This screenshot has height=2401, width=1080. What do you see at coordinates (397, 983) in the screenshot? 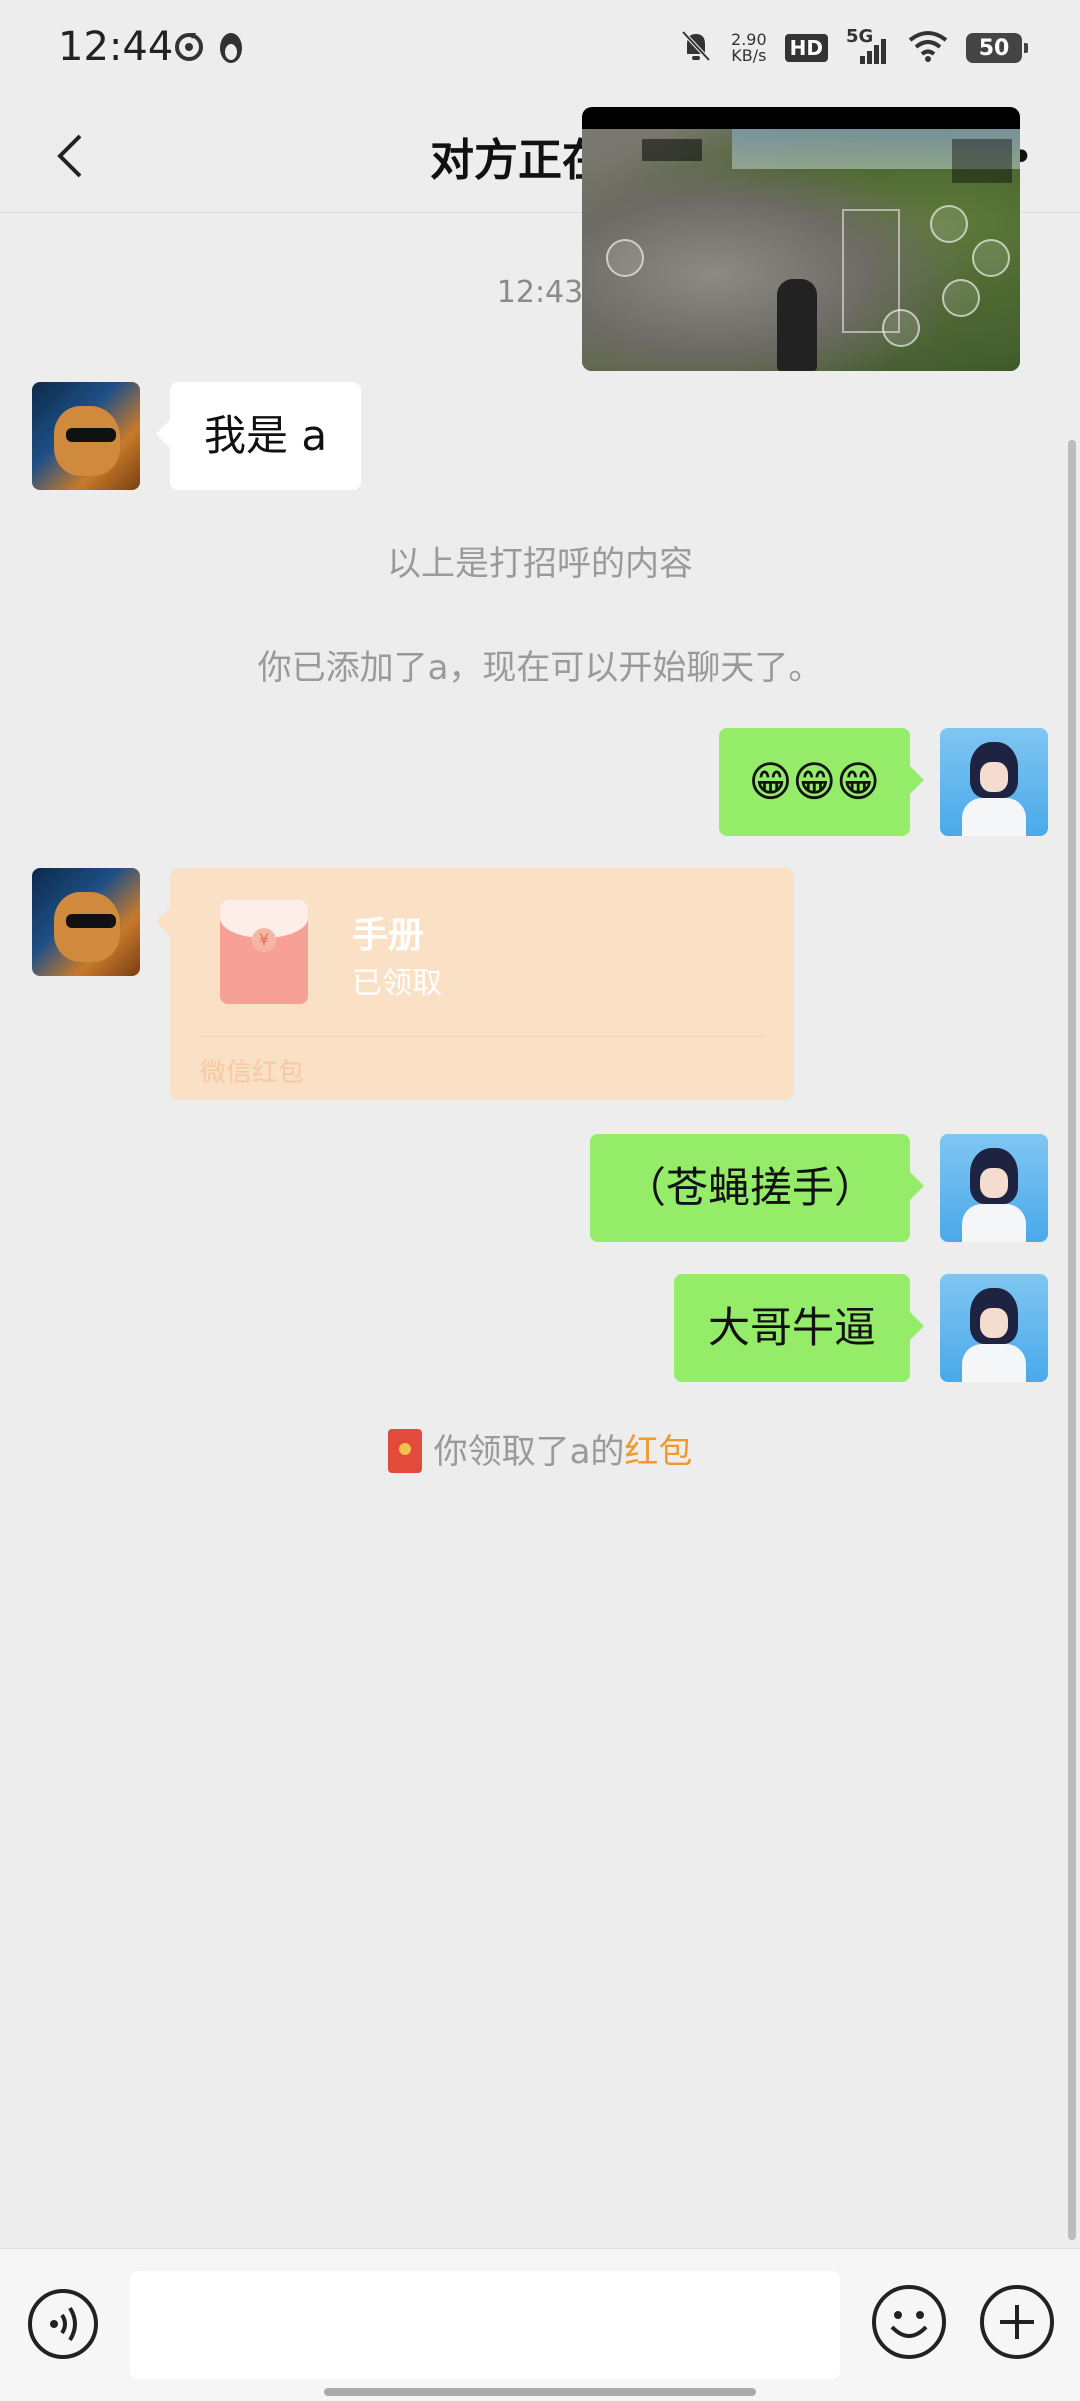
I see `red-packet-status: 已领取` at bounding box center [397, 983].